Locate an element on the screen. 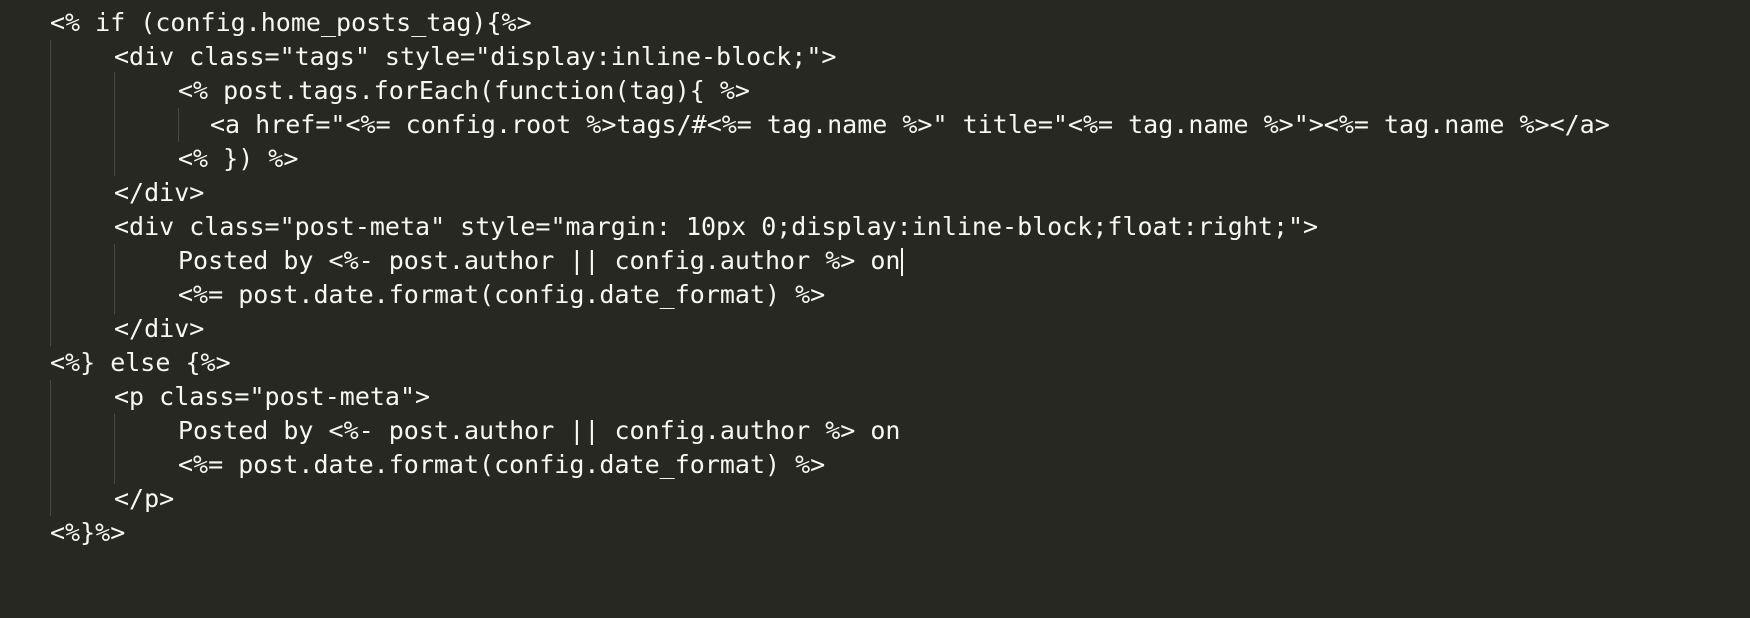 The width and height of the screenshot is (1750, 618). code-line: <p class="post-meta"> is located at coordinates (240, 397).